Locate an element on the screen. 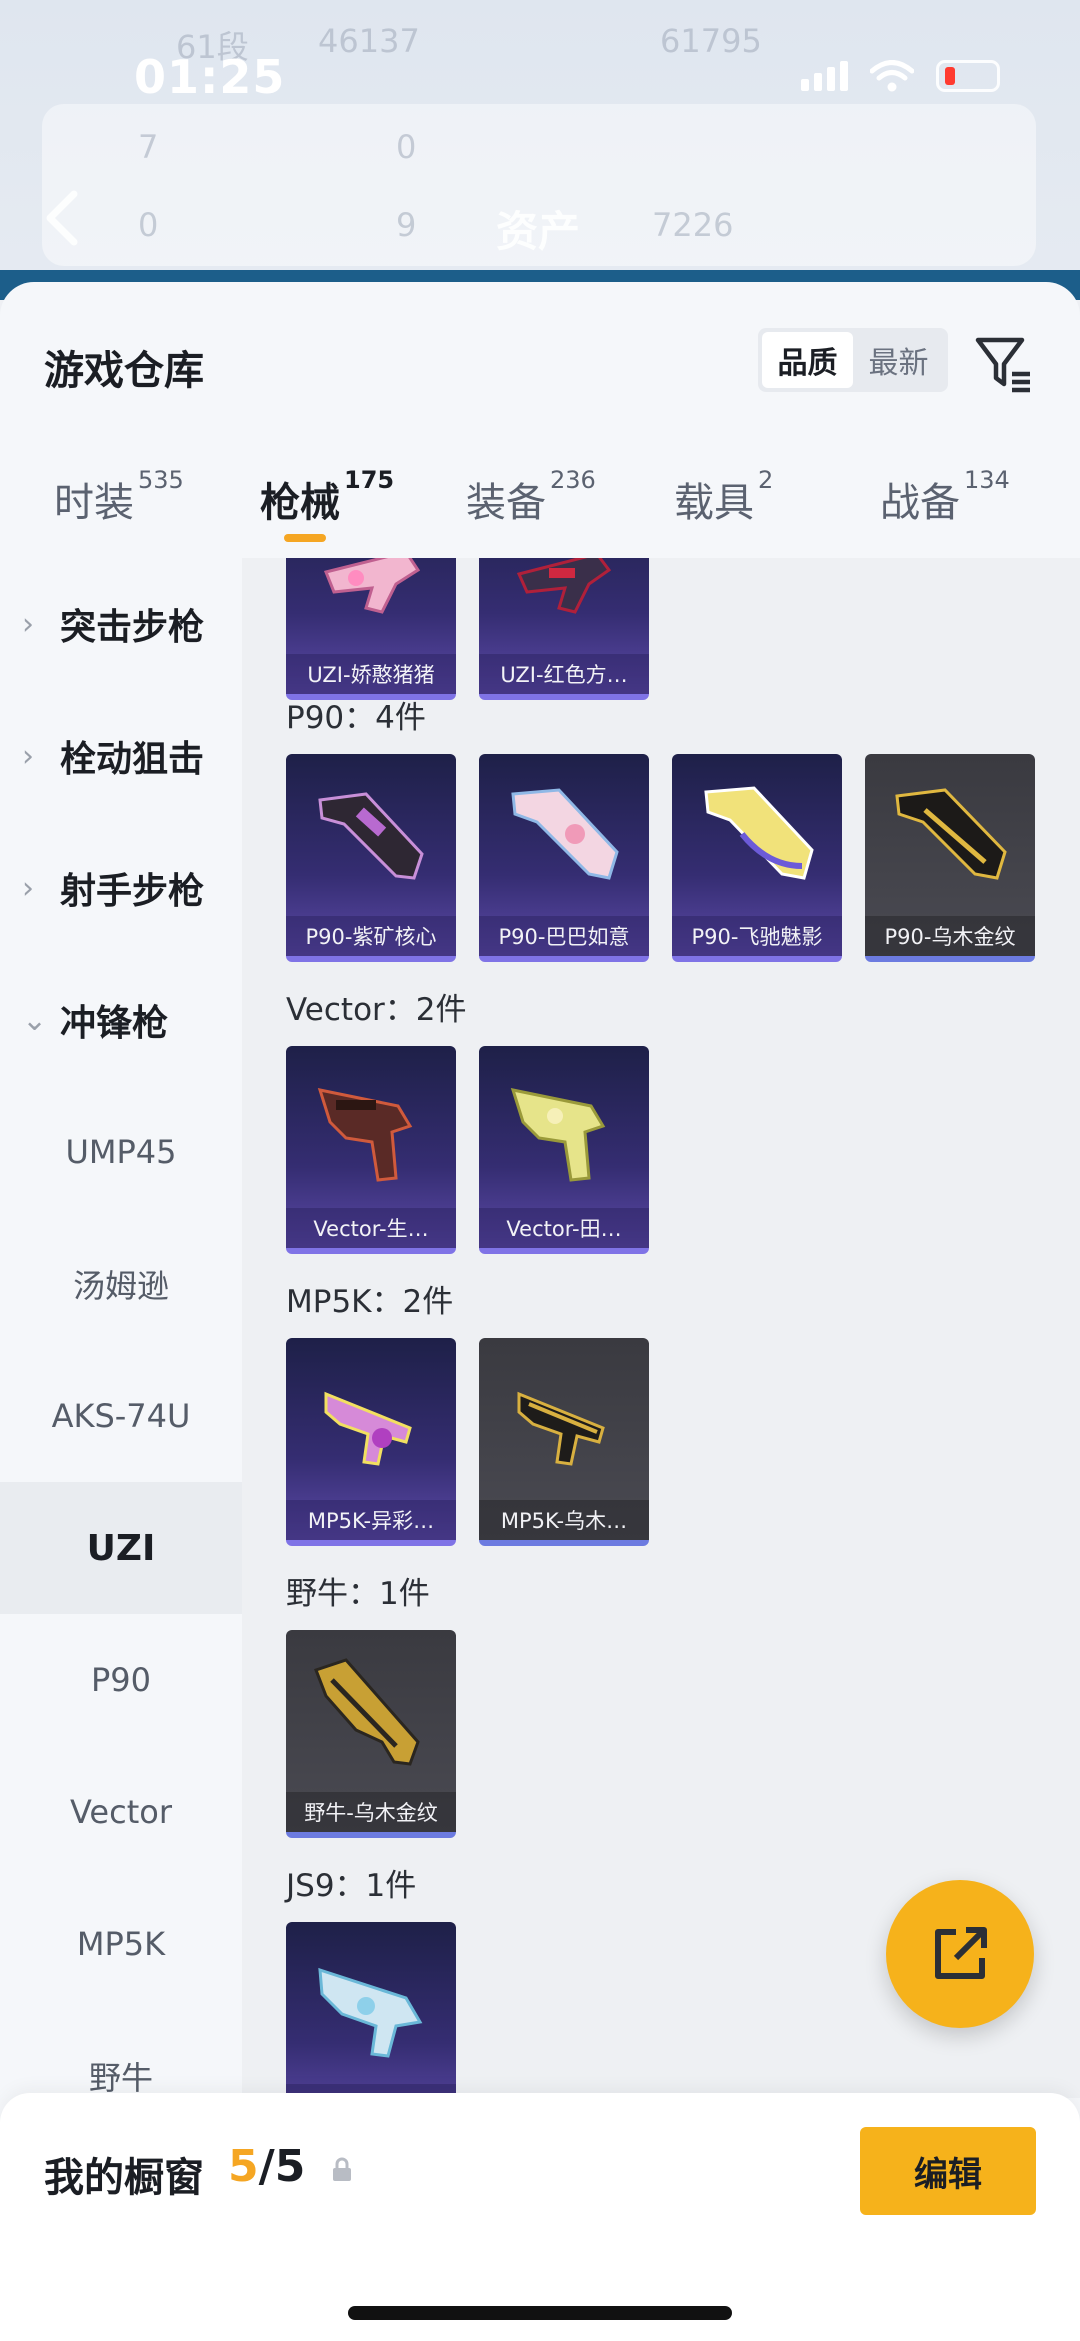 The width and height of the screenshot is (1080, 2341). nav-item-aks74u: AKS-74U is located at coordinates (121, 1416).